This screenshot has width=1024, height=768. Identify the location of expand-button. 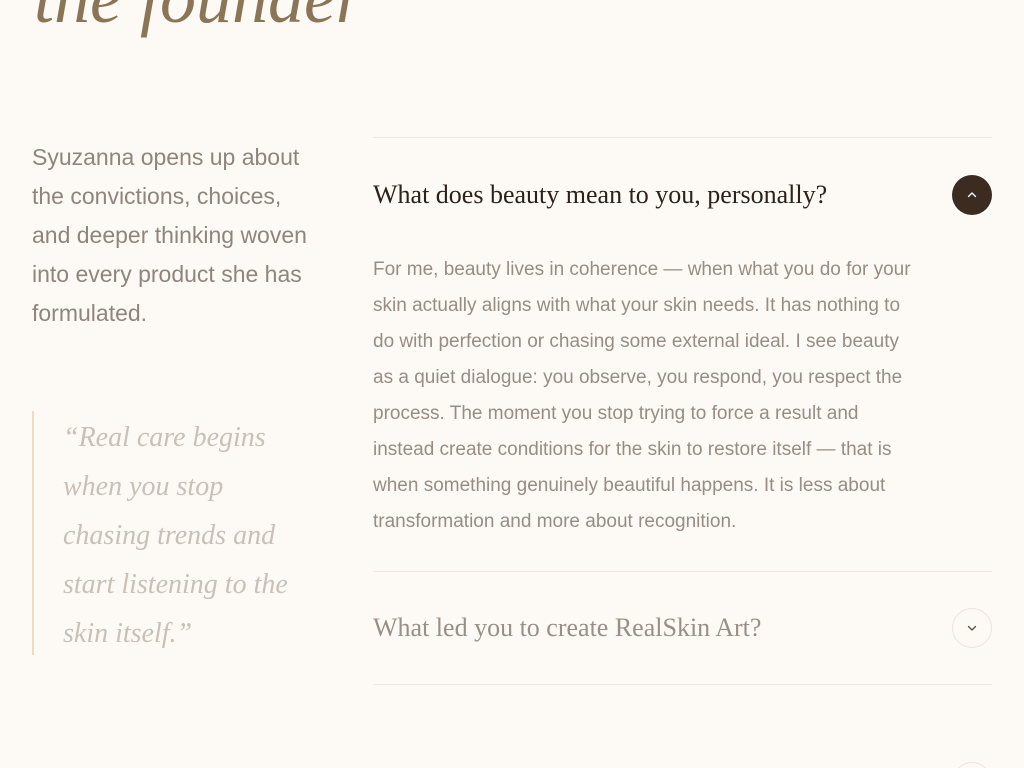
(972, 628).